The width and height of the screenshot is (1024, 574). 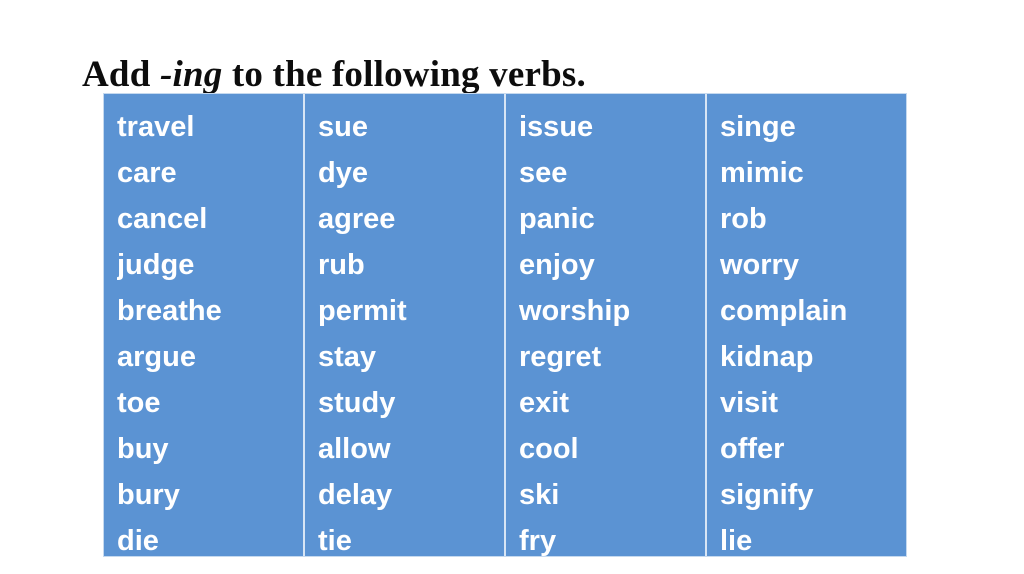 I want to click on verb-cell: dye, so click(x=343, y=173).